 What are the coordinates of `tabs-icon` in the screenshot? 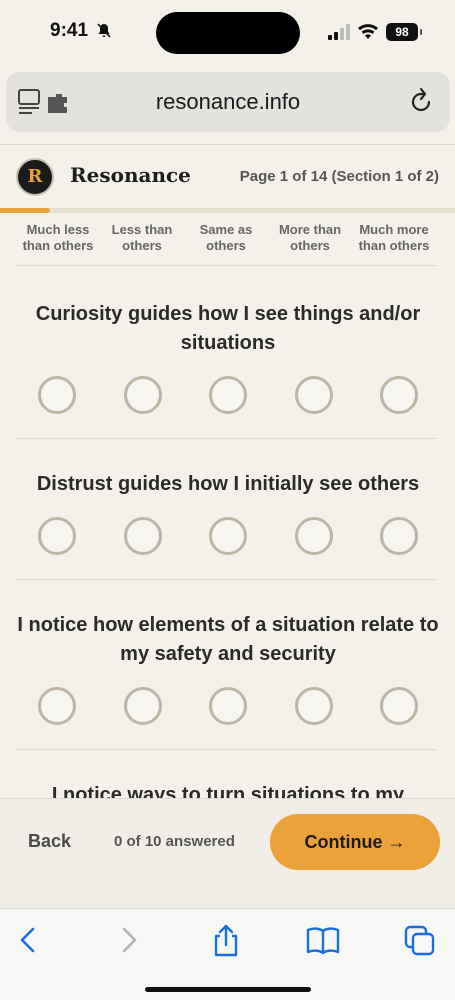 It's located at (420, 940).